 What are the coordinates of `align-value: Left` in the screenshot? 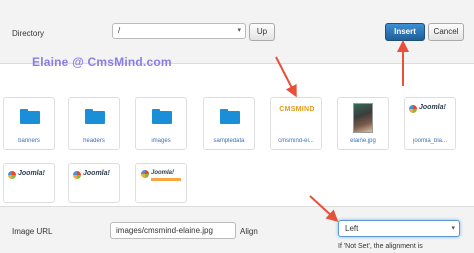 It's located at (352, 228).